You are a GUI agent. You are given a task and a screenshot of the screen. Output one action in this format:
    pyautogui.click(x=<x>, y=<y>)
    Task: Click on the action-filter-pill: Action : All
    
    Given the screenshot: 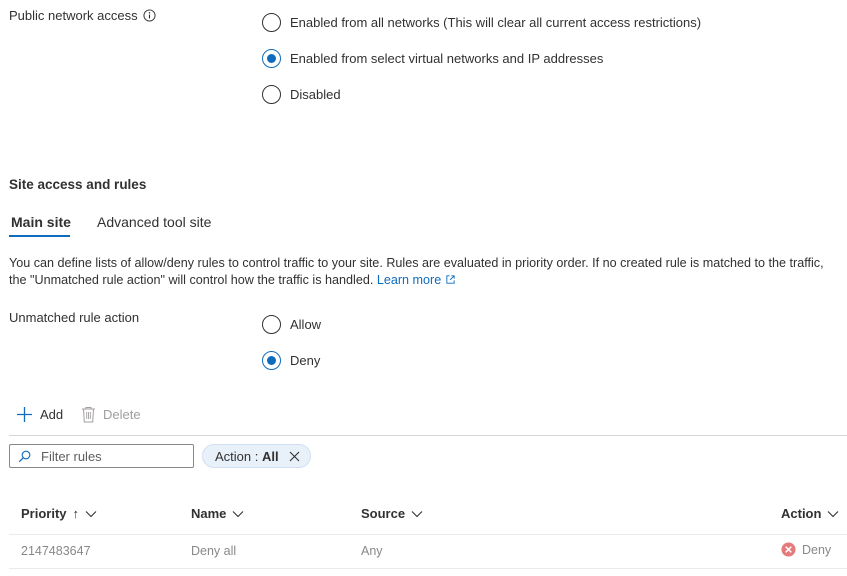 What is the action you would take?
    pyautogui.click(x=256, y=456)
    